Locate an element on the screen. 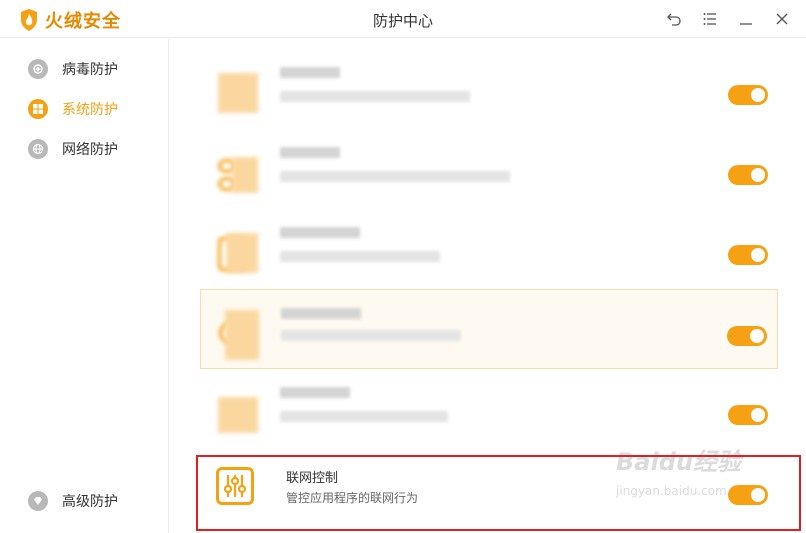 This screenshot has width=806, height=533. globe-icon is located at coordinates (38, 149).